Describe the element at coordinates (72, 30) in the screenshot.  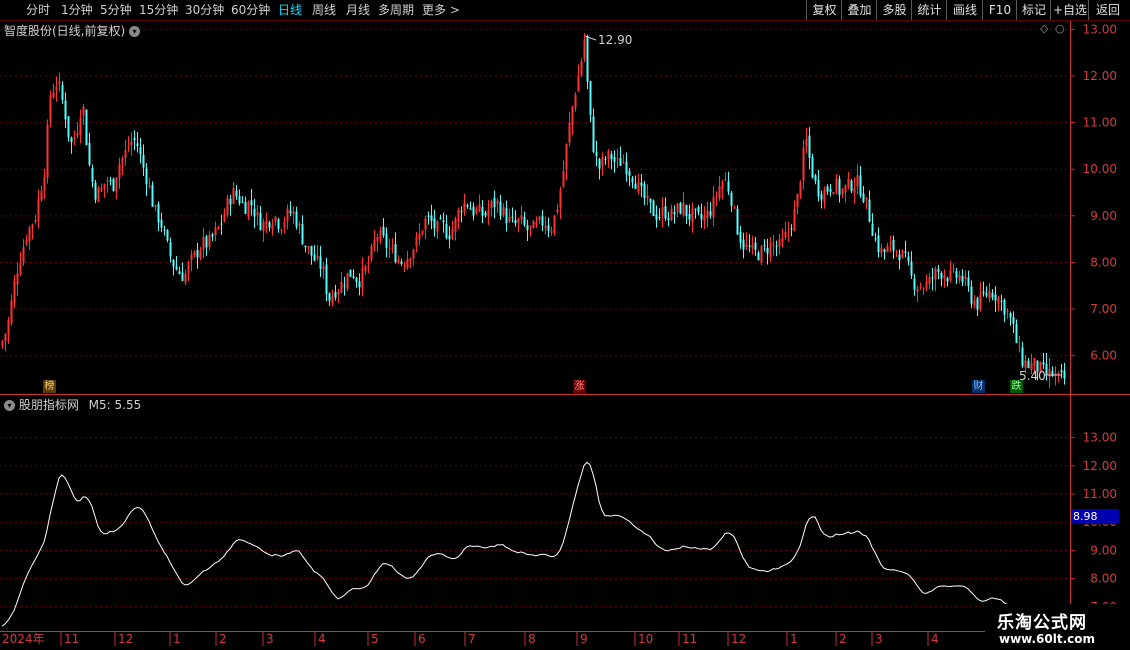
I see `stock-title: 智度股份(日线,前复权) ▾` at that location.